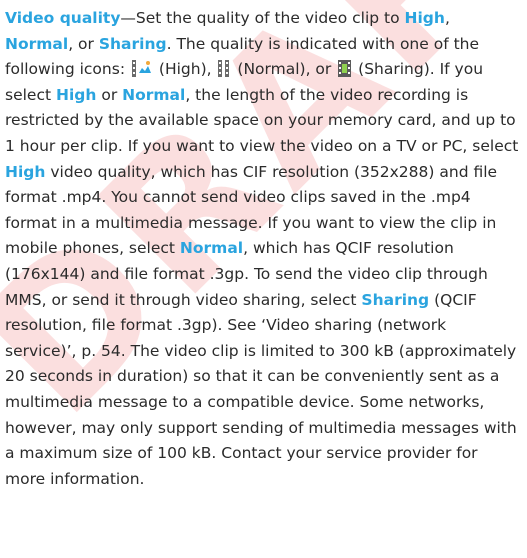 This screenshot has height=558, width=527. What do you see at coordinates (447, 18) in the screenshot?
I see `body-text: ,` at bounding box center [447, 18].